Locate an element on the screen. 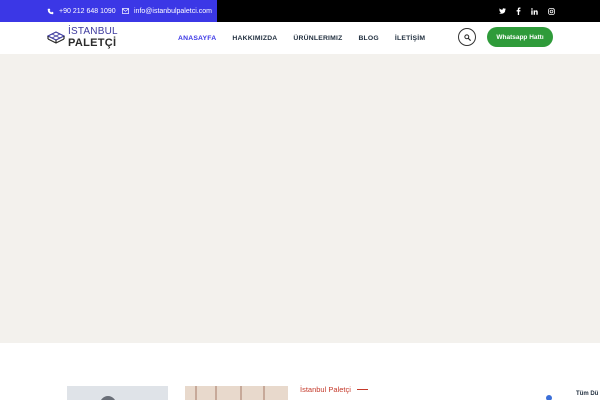  nav-item-iletisim: İLETİŞİM is located at coordinates (410, 38).